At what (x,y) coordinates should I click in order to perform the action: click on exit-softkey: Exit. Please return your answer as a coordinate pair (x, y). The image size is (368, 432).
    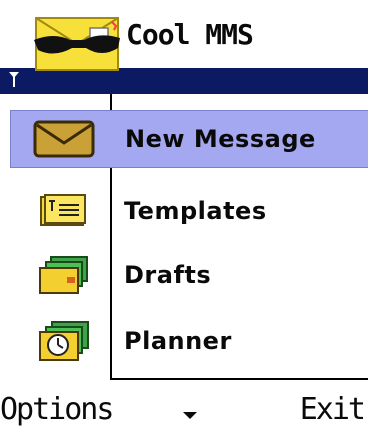
    Looking at the image, I should click on (333, 409).